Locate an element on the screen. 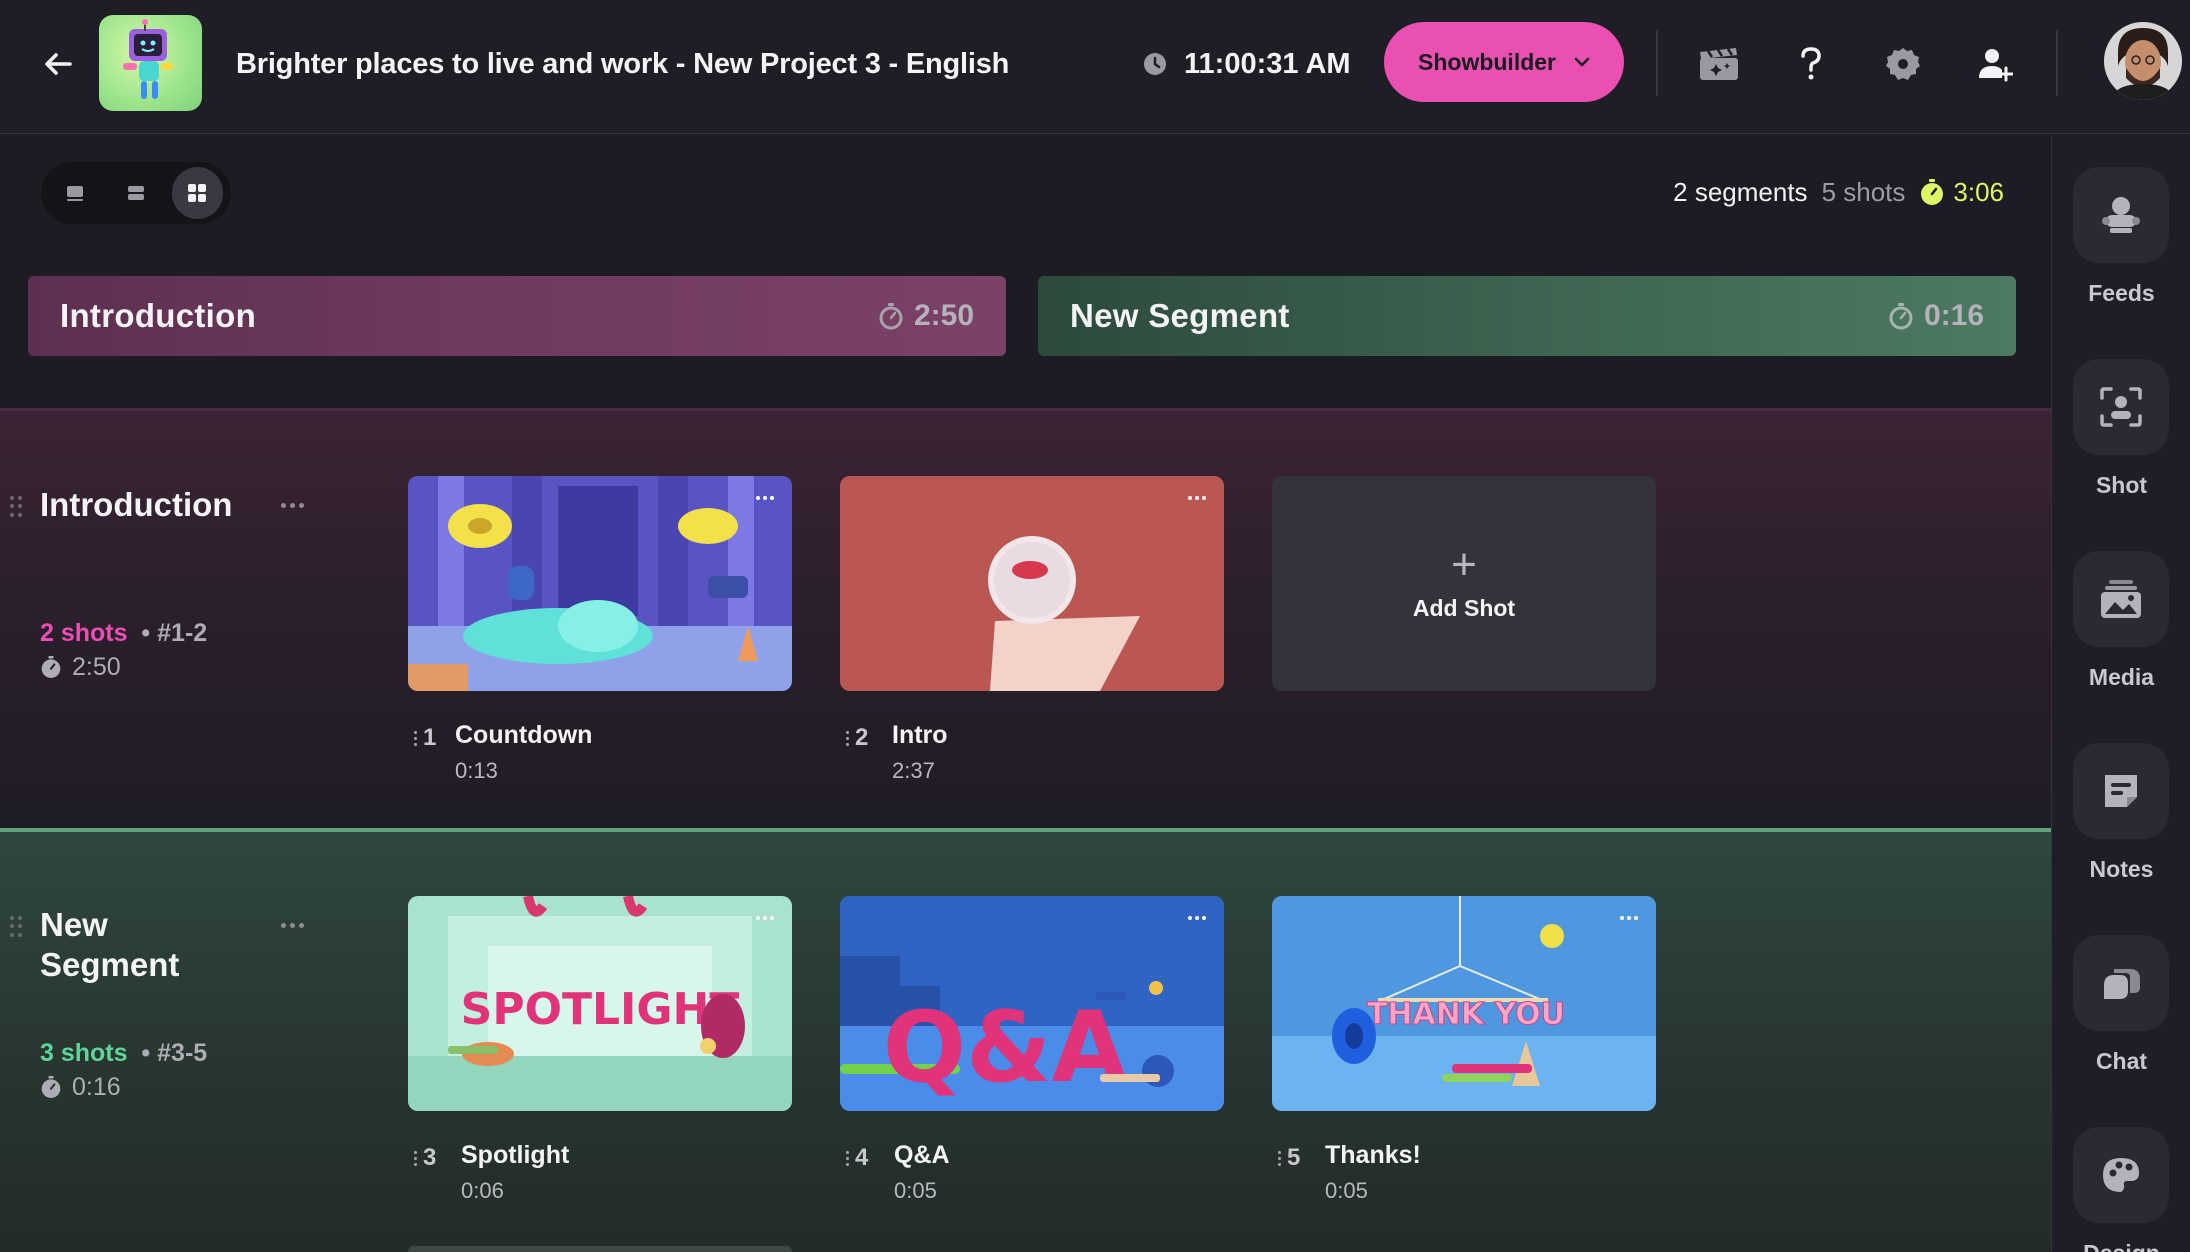 The image size is (2190, 1252). back-button is located at coordinates (58, 64).